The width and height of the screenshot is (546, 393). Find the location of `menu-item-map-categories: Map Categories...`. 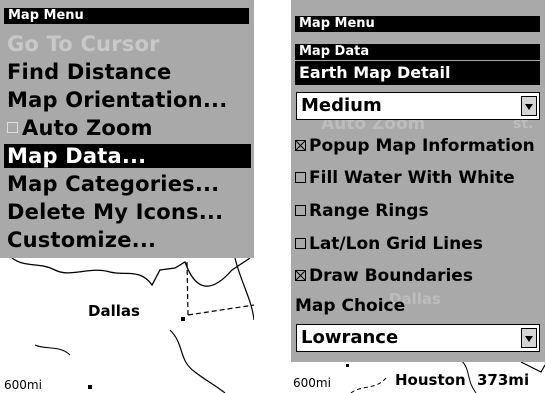

menu-item-map-categories: Map Categories... is located at coordinates (113, 184).